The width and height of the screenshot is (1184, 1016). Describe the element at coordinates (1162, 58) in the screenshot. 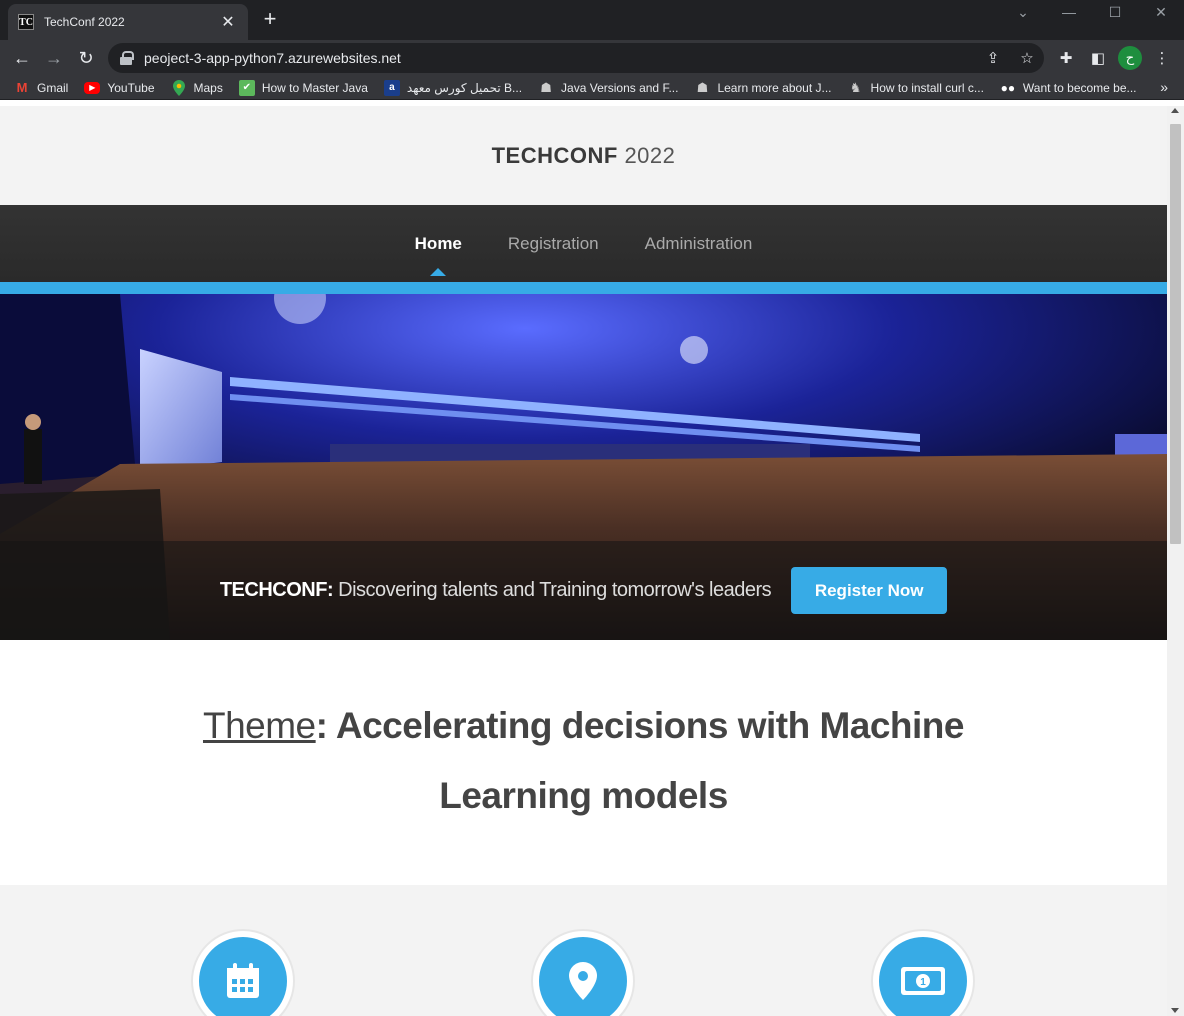

I see `menu-kebab-icon: ⋮` at that location.